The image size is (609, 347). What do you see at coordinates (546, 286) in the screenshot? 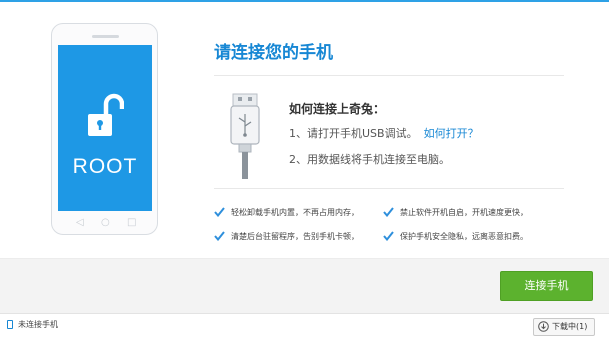
I see `connect-phone-button: 连接手机` at bounding box center [546, 286].